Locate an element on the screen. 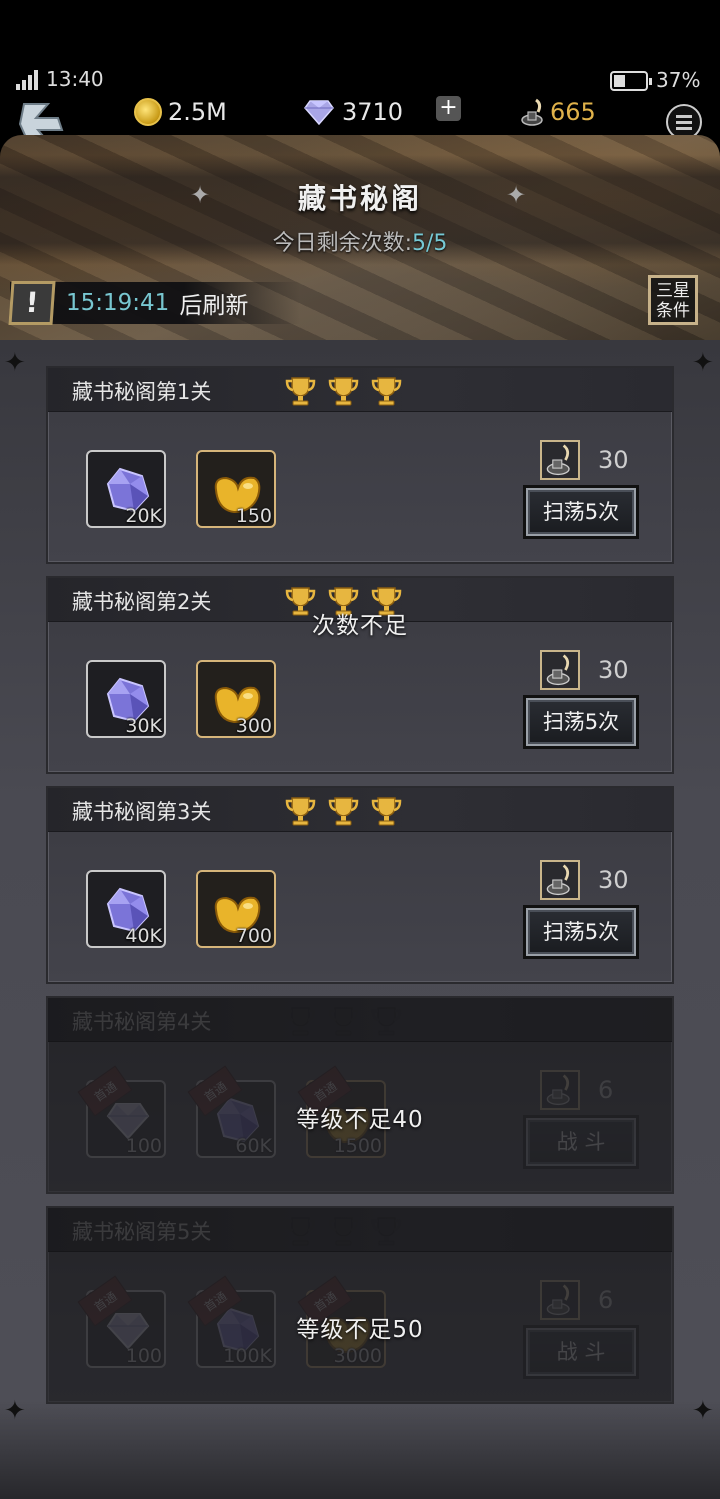 The width and height of the screenshot is (720, 1499). stage-title: 藏书秘阁第1关 is located at coordinates (142, 392).